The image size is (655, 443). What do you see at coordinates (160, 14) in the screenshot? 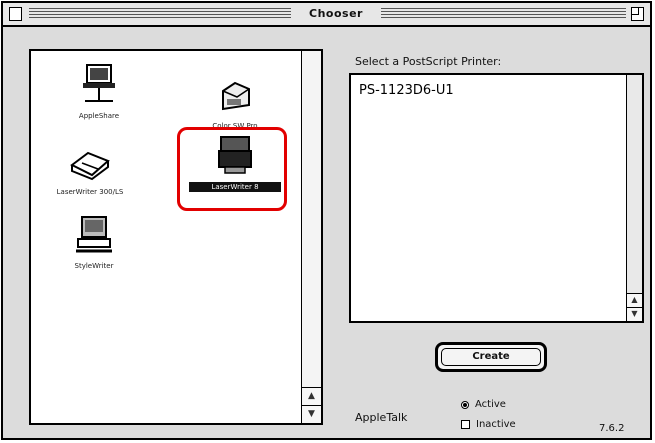
I see `title-stripes-left` at bounding box center [160, 14].